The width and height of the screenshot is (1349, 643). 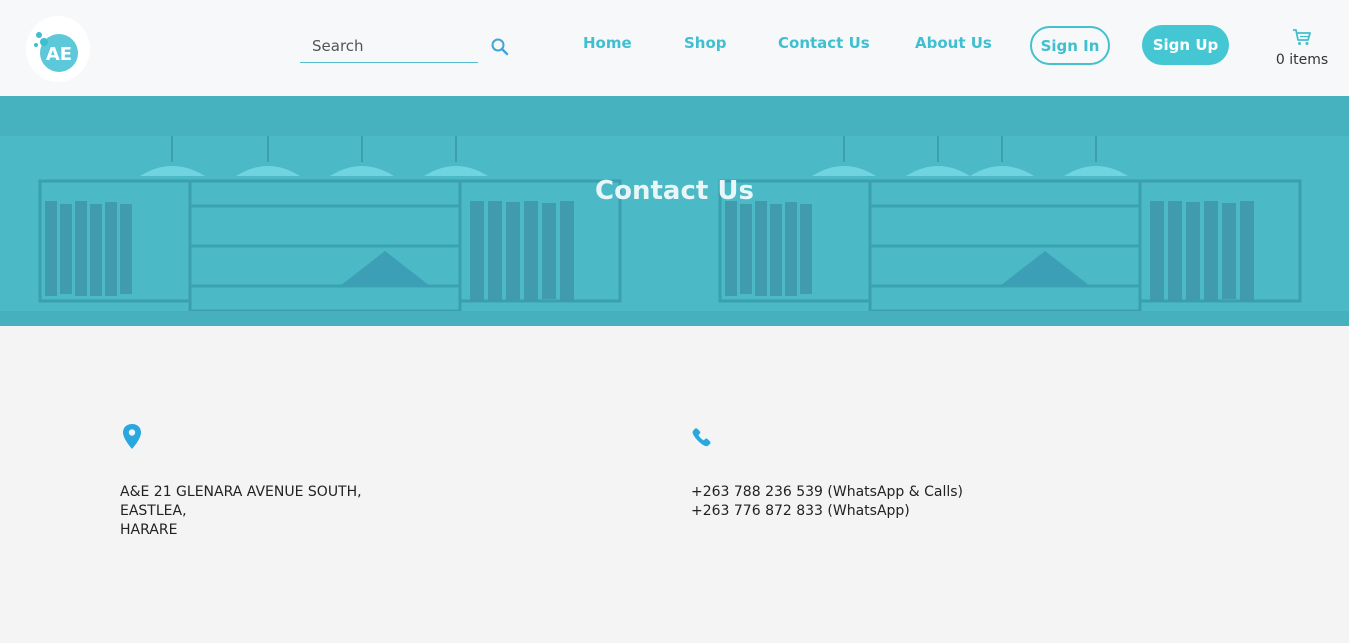 I want to click on cart-link: 0 items, so click(x=1302, y=50).